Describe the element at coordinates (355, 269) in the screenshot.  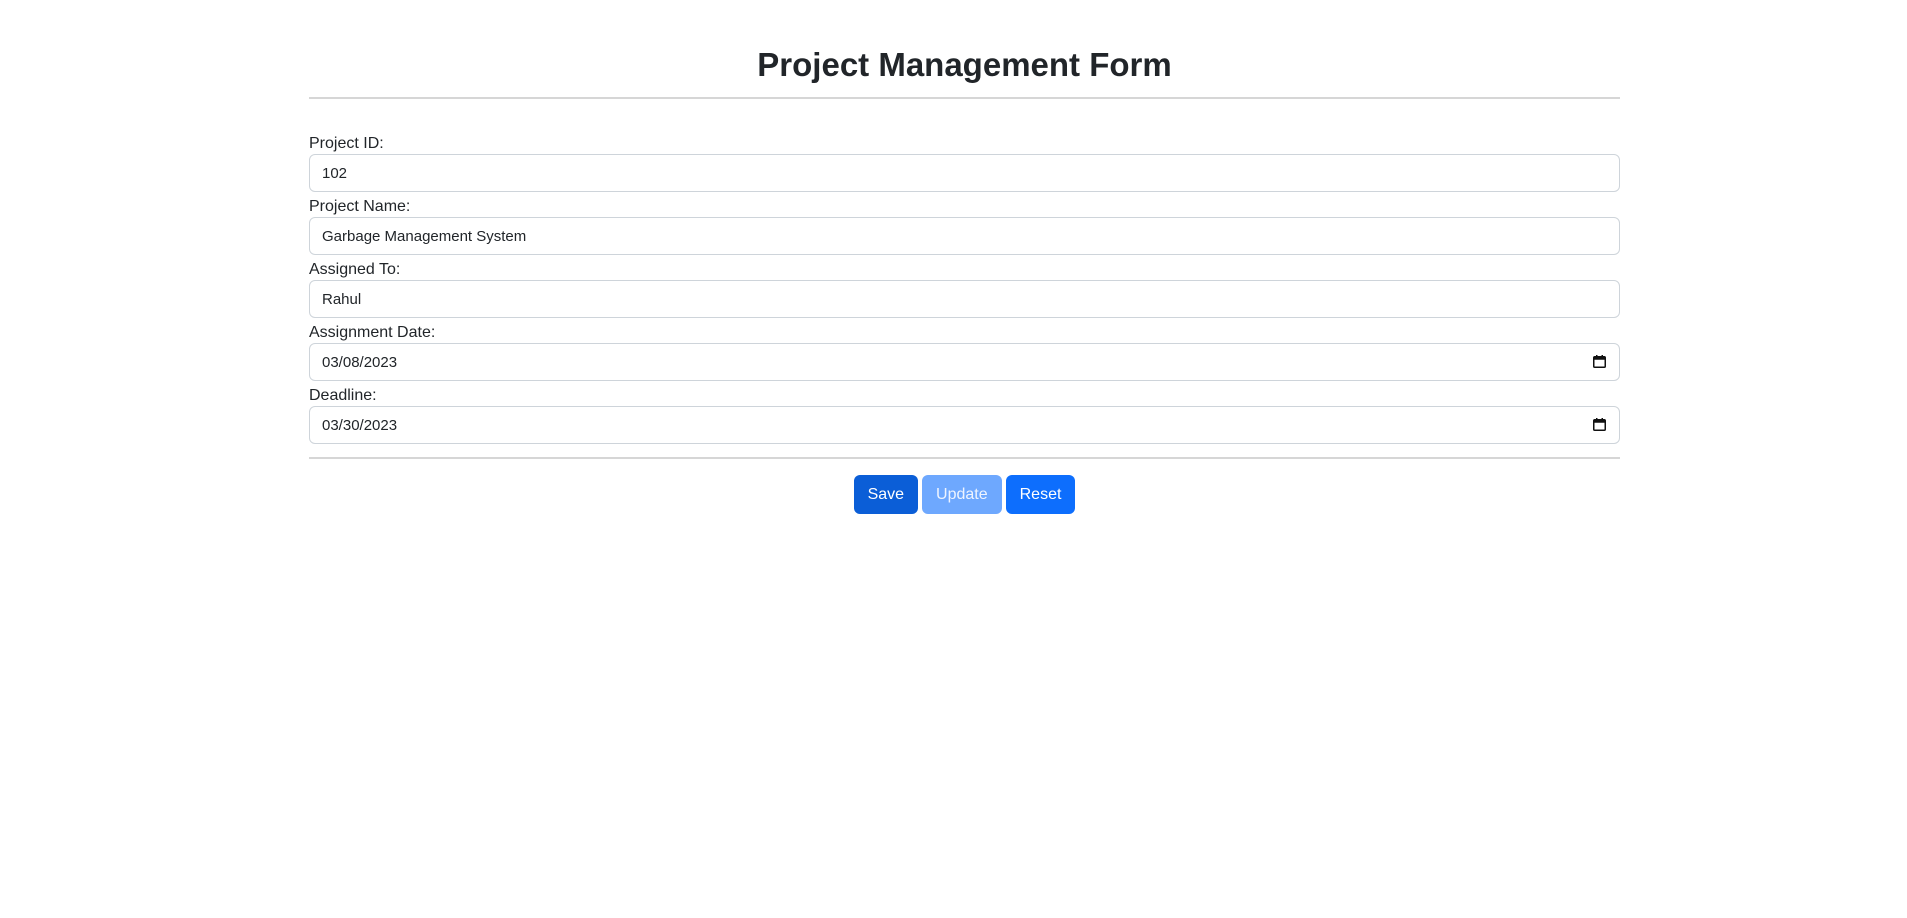
I see `assigned-to-label: Assigned To:` at that location.